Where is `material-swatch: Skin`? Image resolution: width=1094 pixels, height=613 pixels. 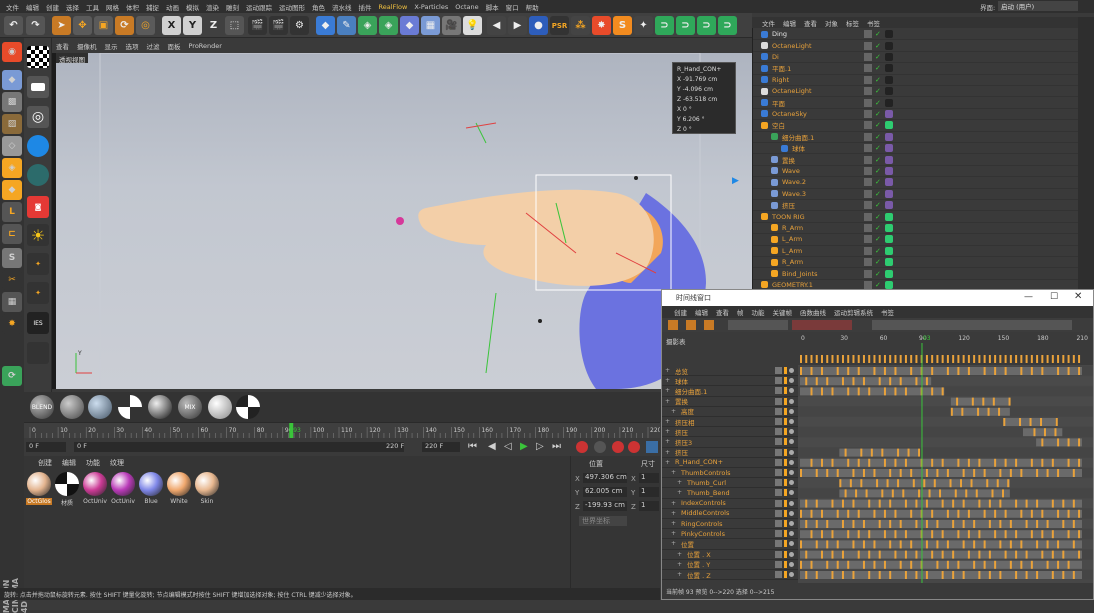 material-swatch: Skin is located at coordinates (207, 490).